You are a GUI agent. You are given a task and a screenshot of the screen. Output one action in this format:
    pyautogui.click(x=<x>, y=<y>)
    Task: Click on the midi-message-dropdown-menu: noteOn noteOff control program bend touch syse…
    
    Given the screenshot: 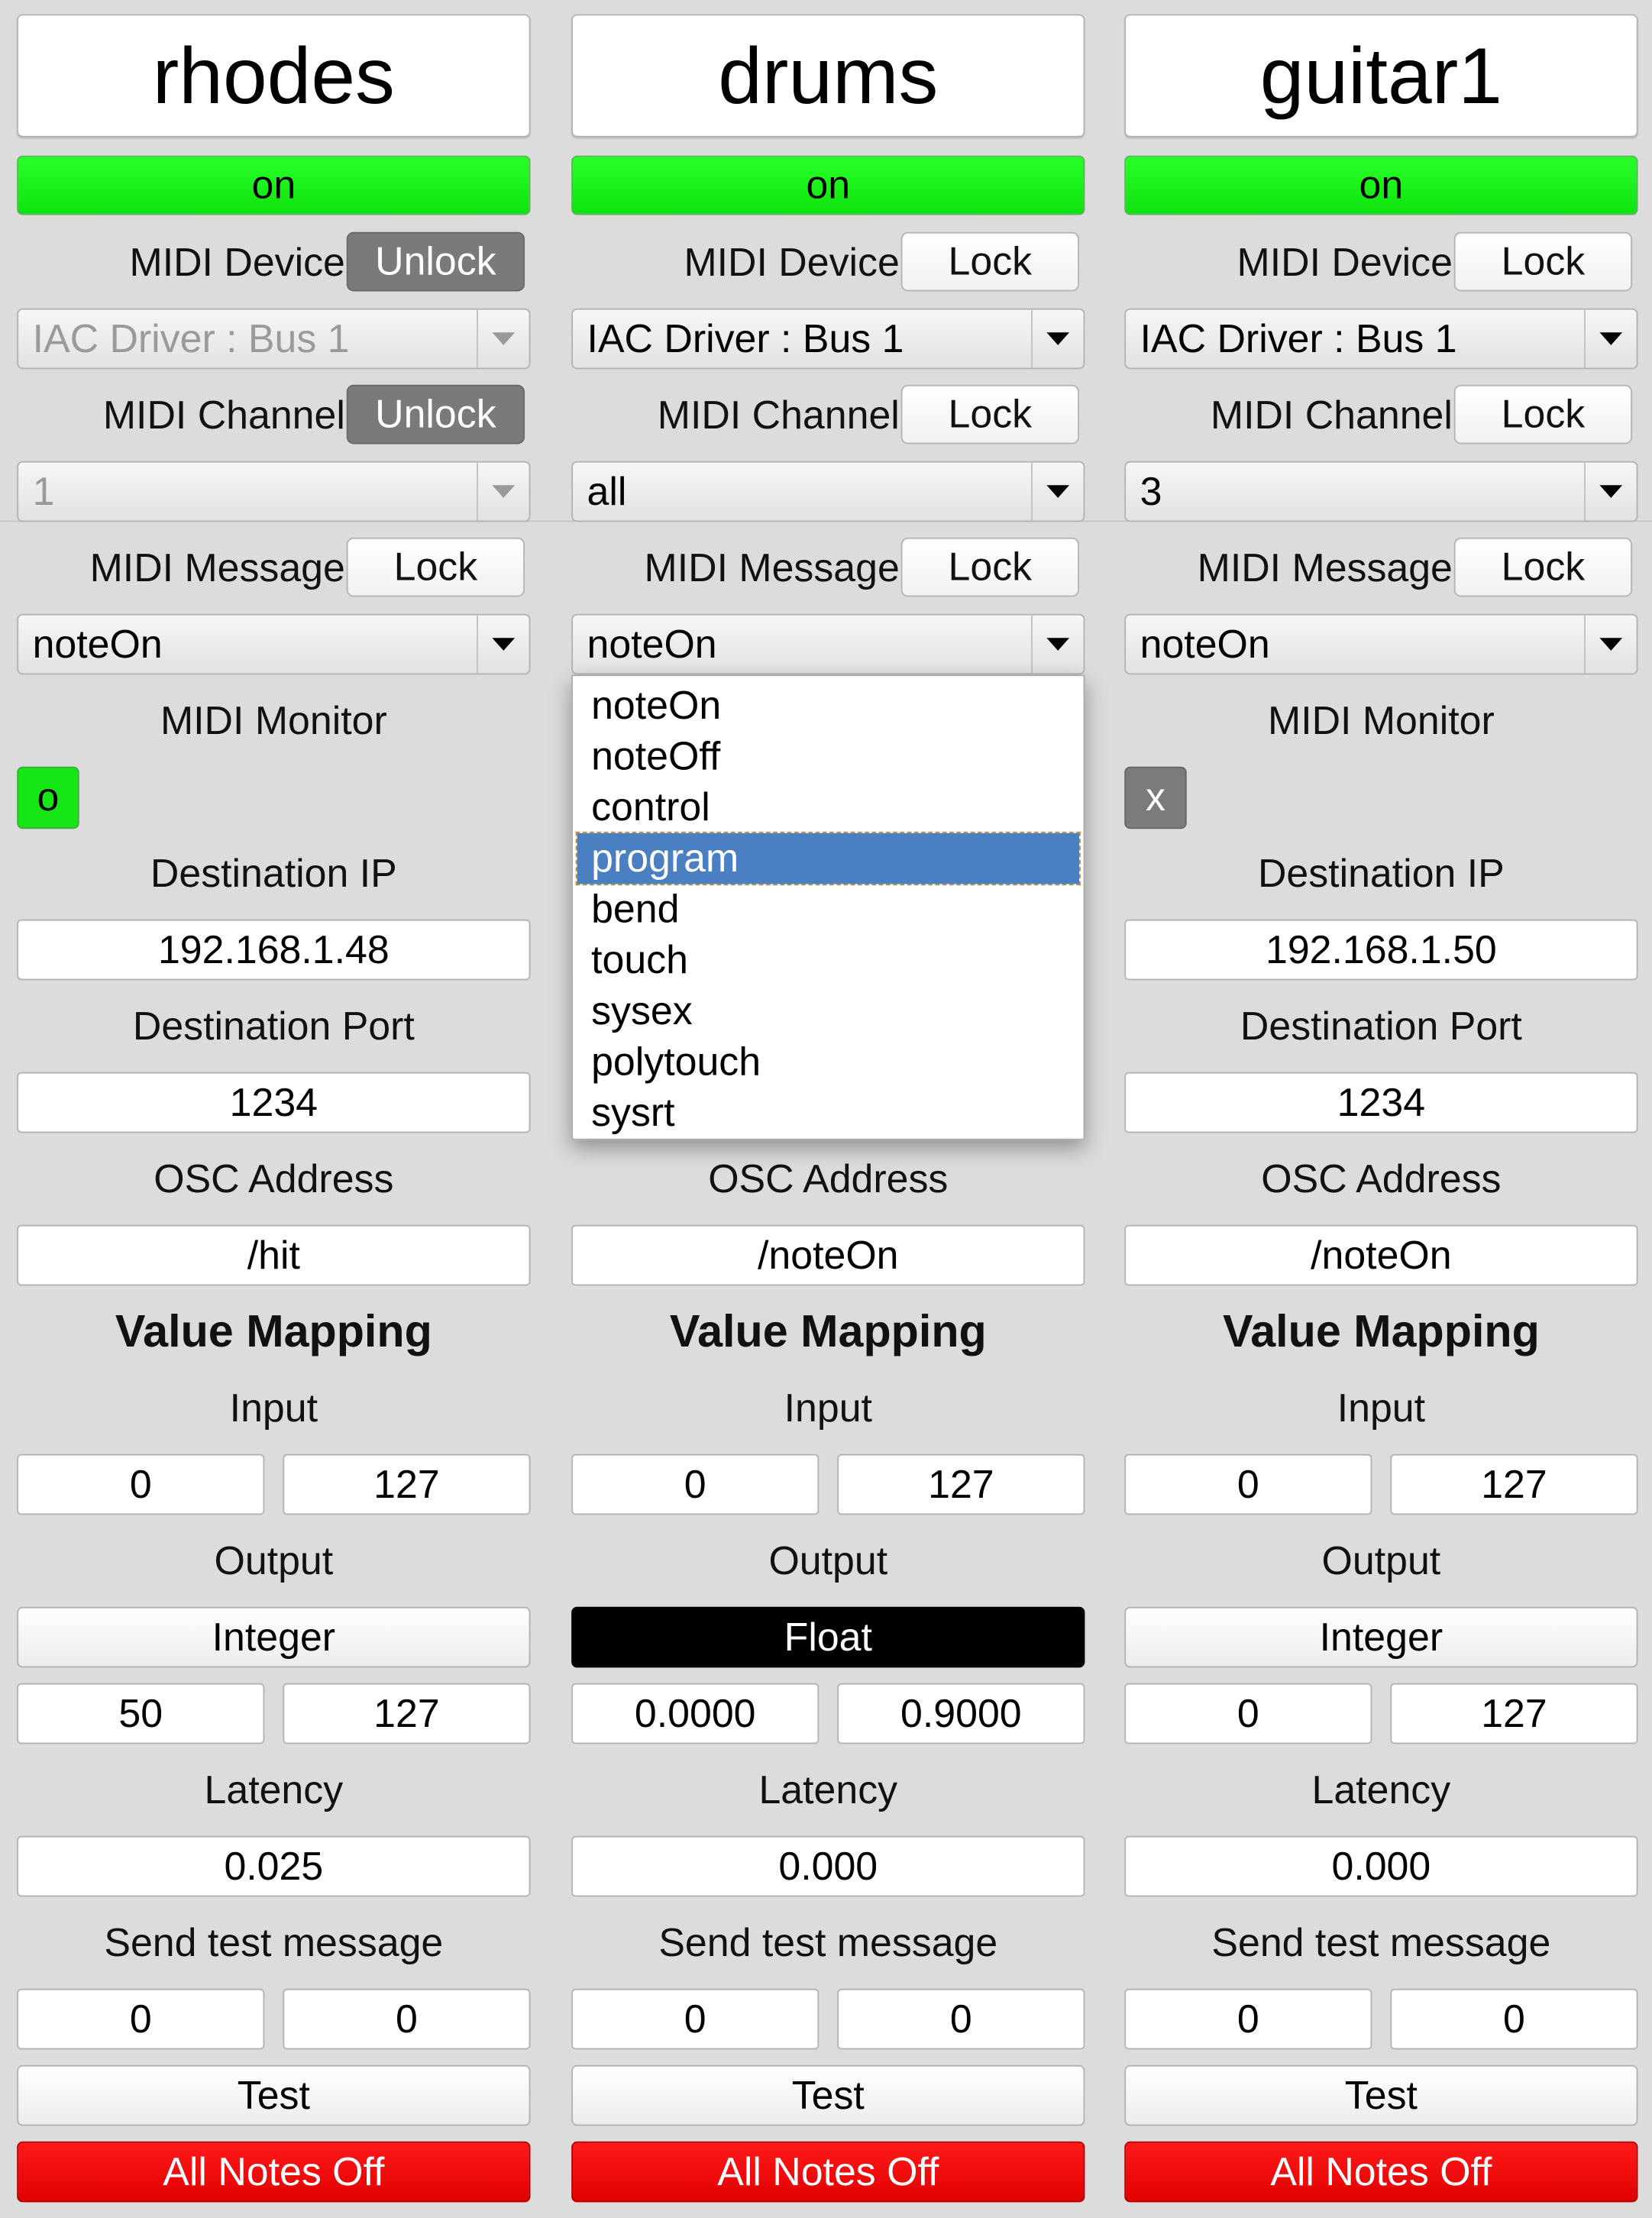 What is the action you would take?
    pyautogui.click(x=828, y=907)
    